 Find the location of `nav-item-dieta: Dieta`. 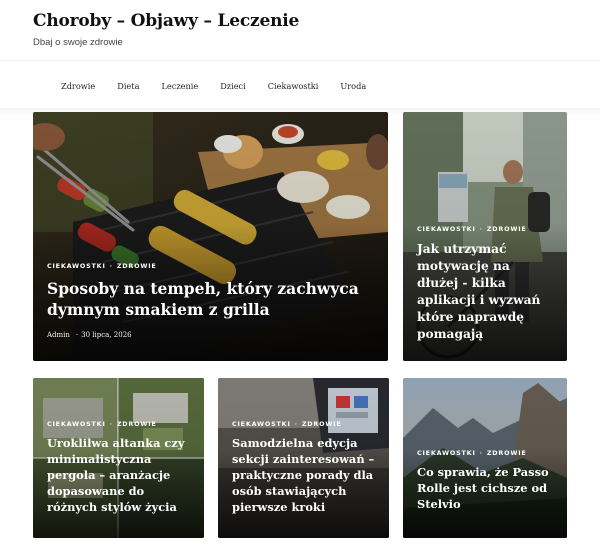

nav-item-dieta: Dieta is located at coordinates (128, 86).